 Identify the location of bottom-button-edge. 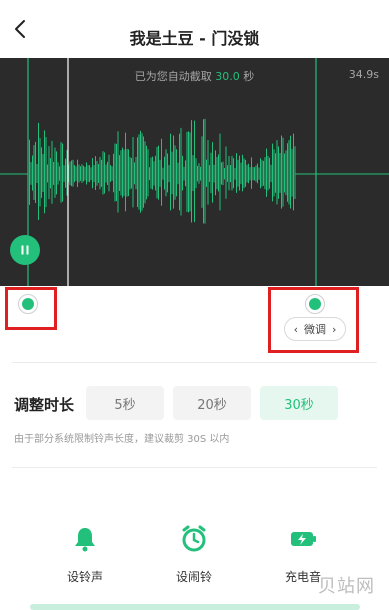
(195, 607).